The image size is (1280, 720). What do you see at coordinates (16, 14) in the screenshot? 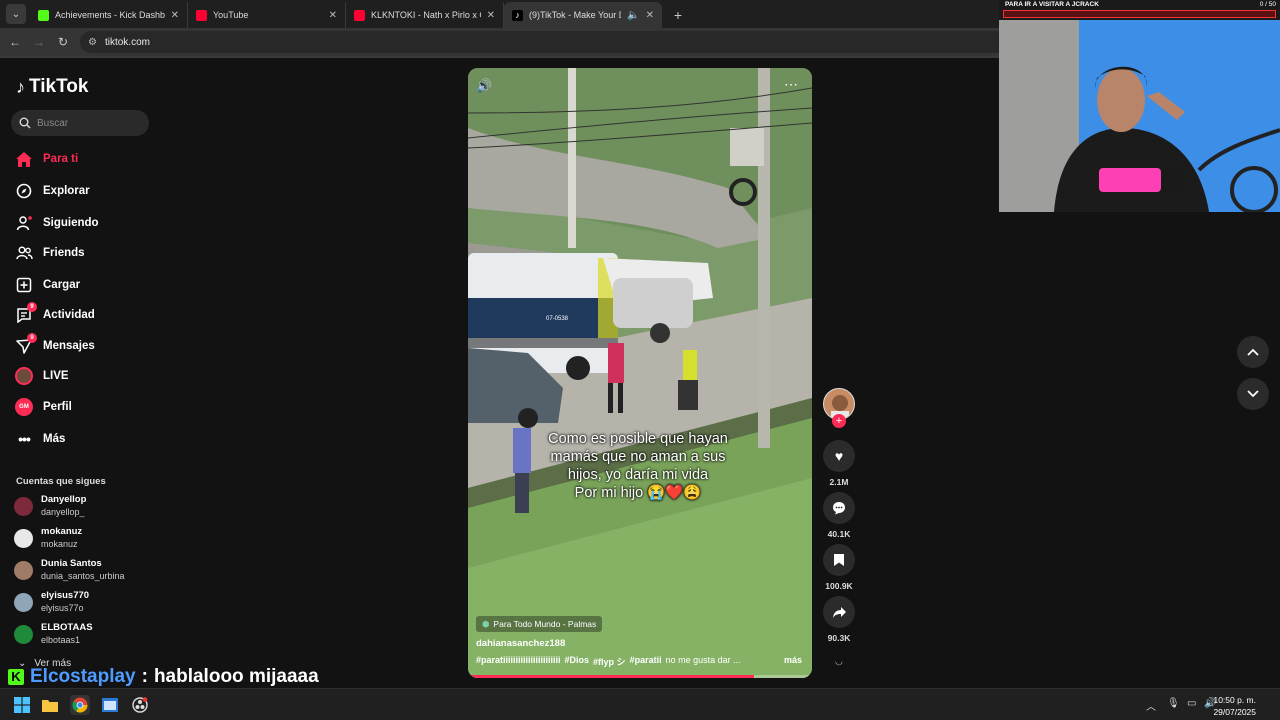
I see `tab-search-chevron-icon: ⌄` at bounding box center [16, 14].